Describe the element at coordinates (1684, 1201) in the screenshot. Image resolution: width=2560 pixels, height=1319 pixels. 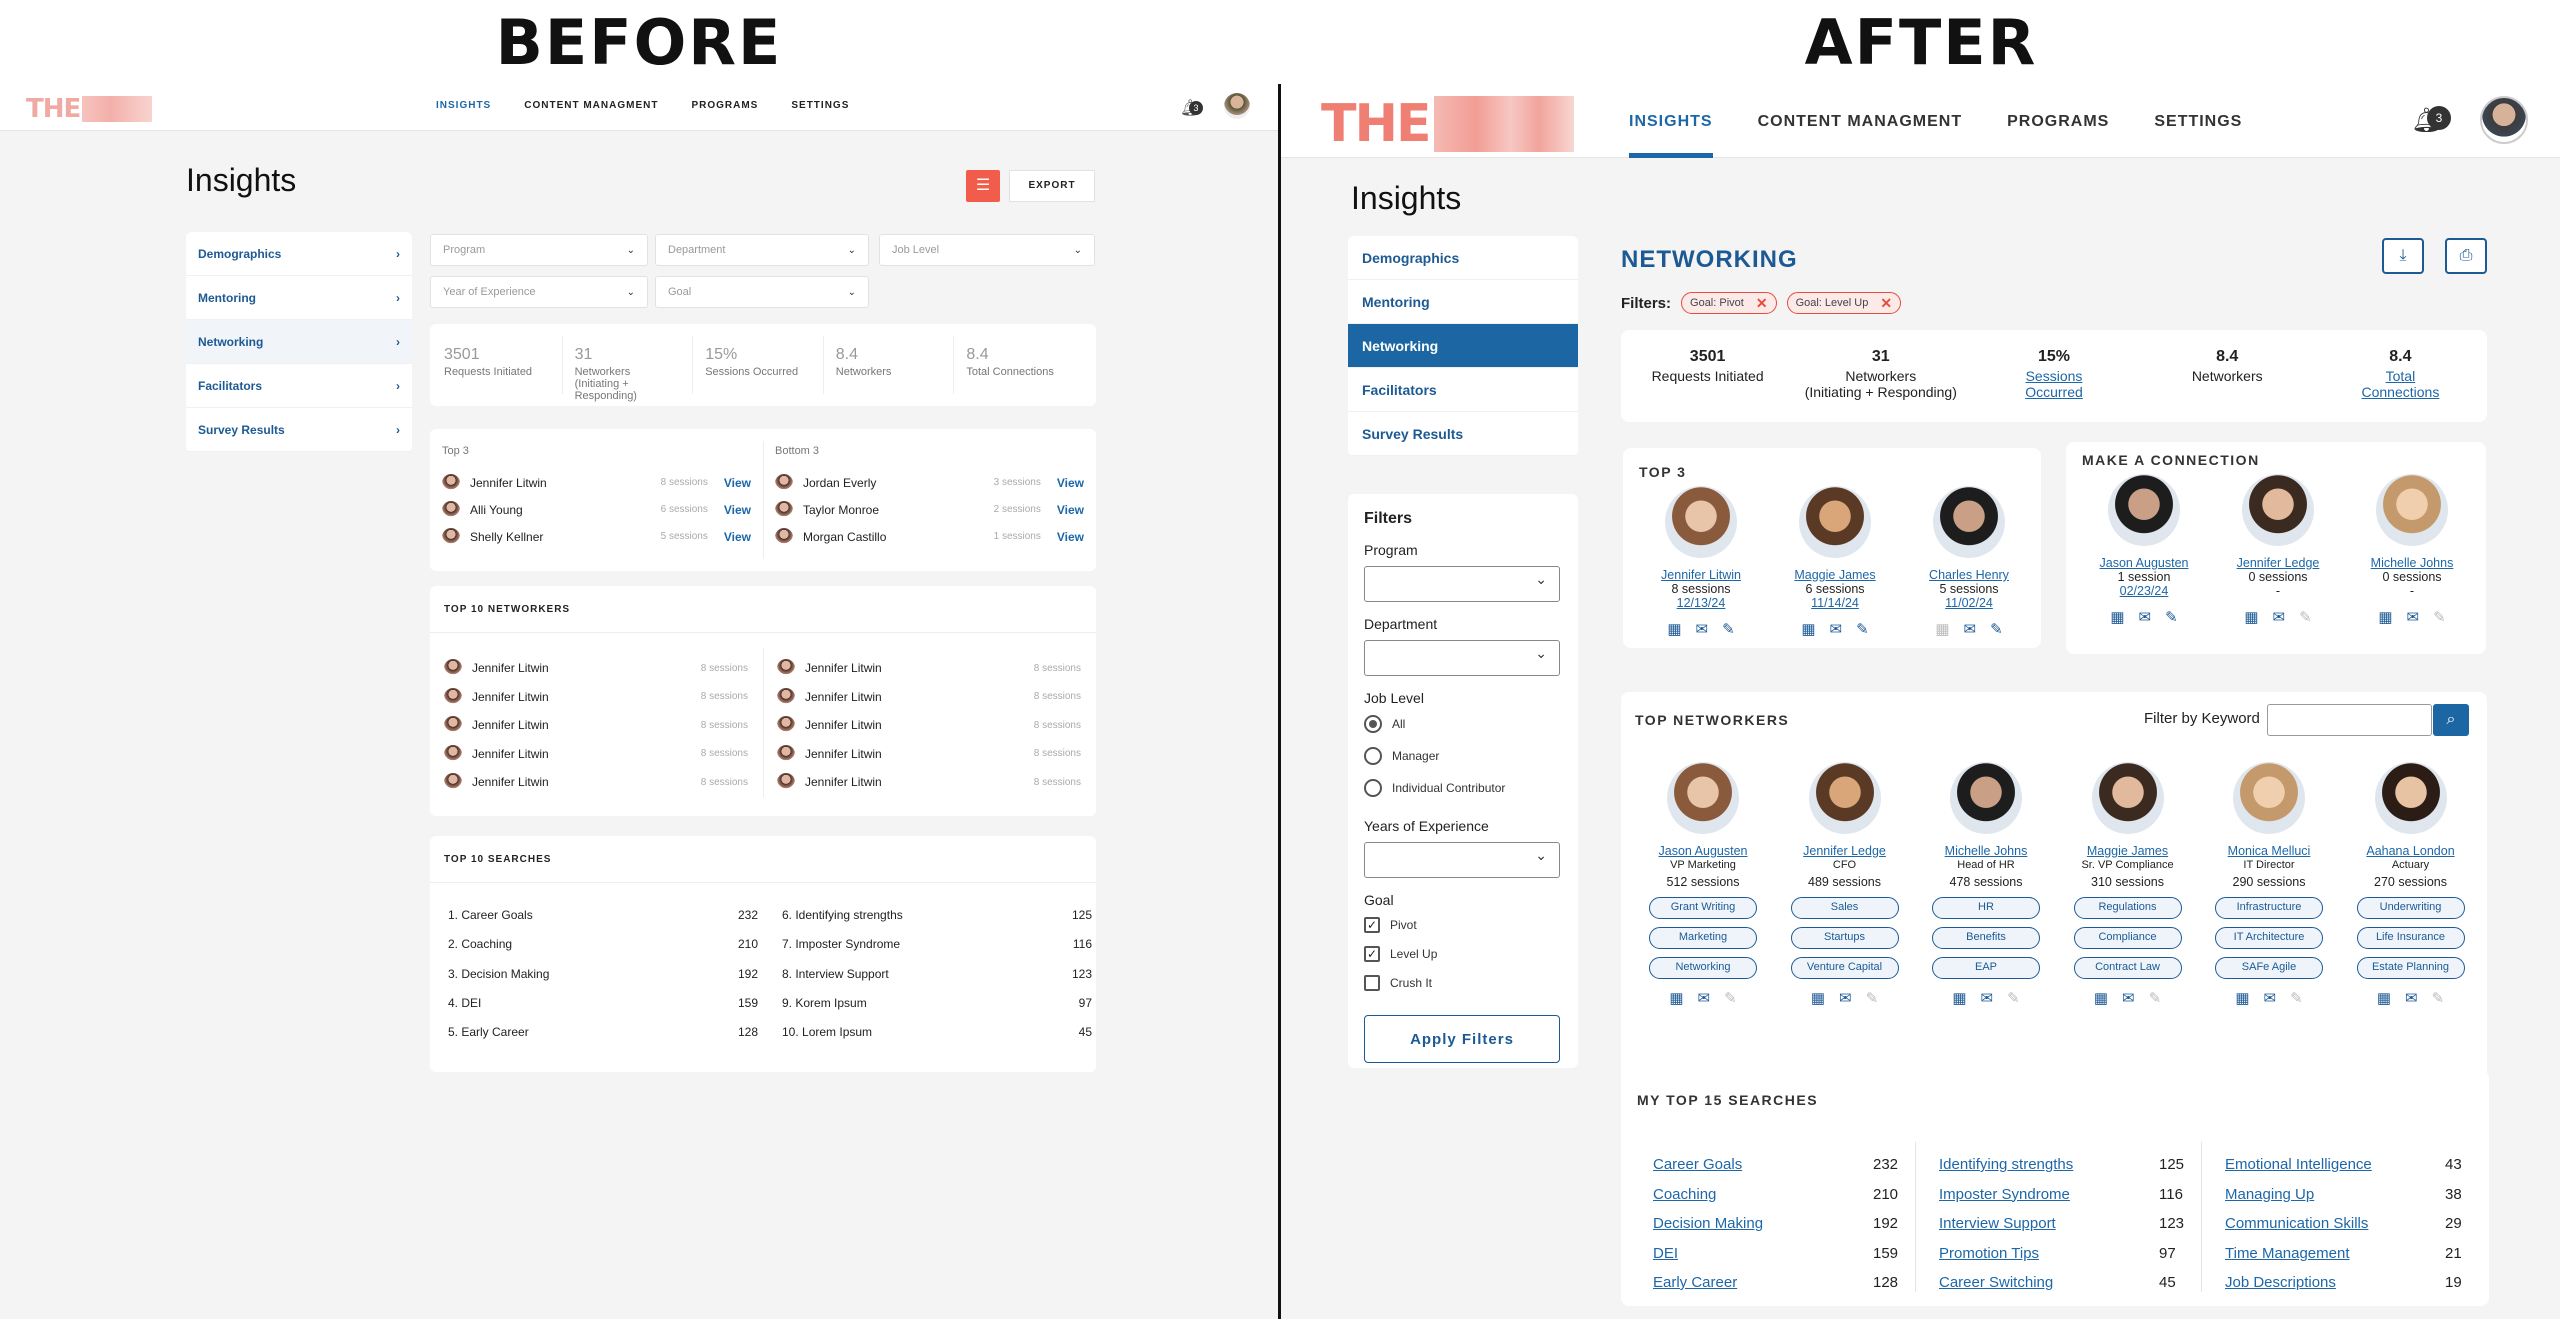
I see `search-term-link: Coaching` at that location.